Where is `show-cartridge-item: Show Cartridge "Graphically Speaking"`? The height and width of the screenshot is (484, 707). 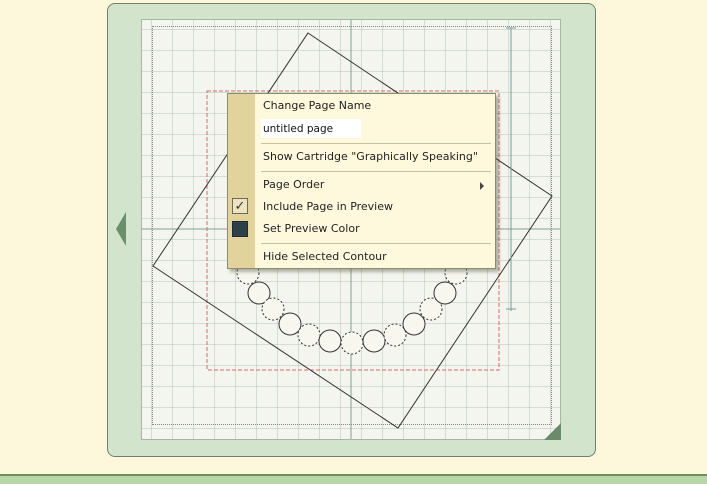 show-cartridge-item: Show Cartridge "Graphically Speaking" is located at coordinates (370, 157).